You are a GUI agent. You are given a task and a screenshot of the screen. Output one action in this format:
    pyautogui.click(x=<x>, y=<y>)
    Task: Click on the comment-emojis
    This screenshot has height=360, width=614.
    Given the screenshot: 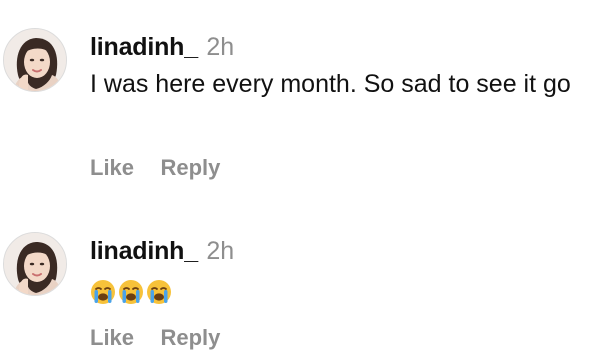 What is the action you would take?
    pyautogui.click(x=350, y=292)
    